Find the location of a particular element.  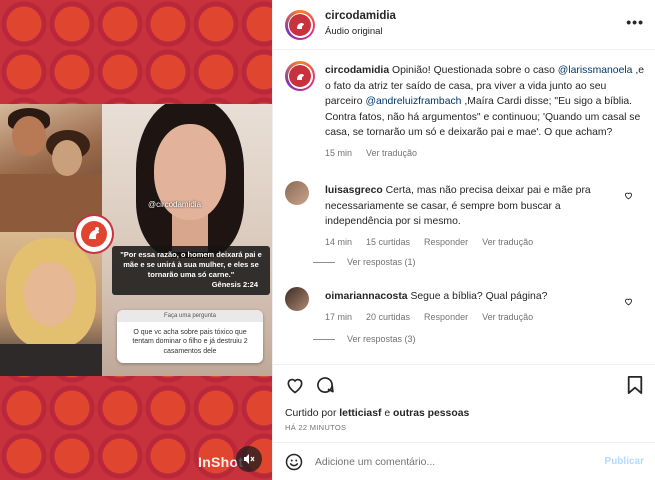

media-handle-tag: @circodamidia is located at coordinates (175, 204).